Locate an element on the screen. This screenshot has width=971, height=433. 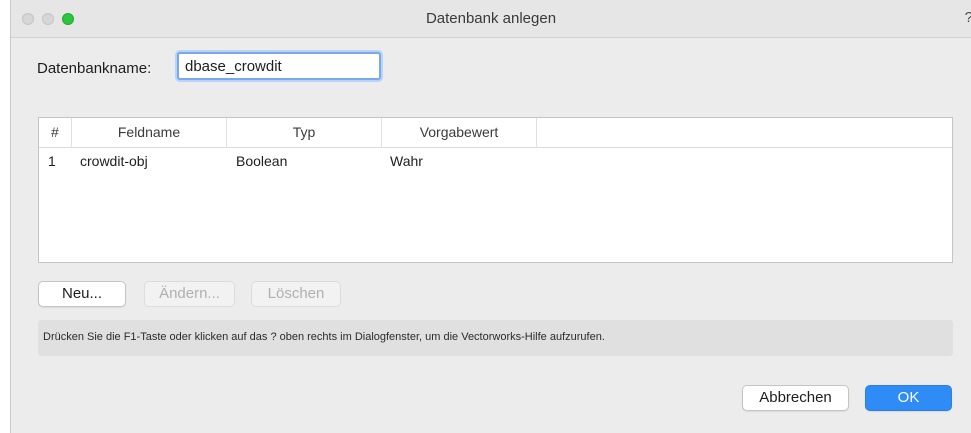
column-header-feldname: Feldname is located at coordinates (149, 133).